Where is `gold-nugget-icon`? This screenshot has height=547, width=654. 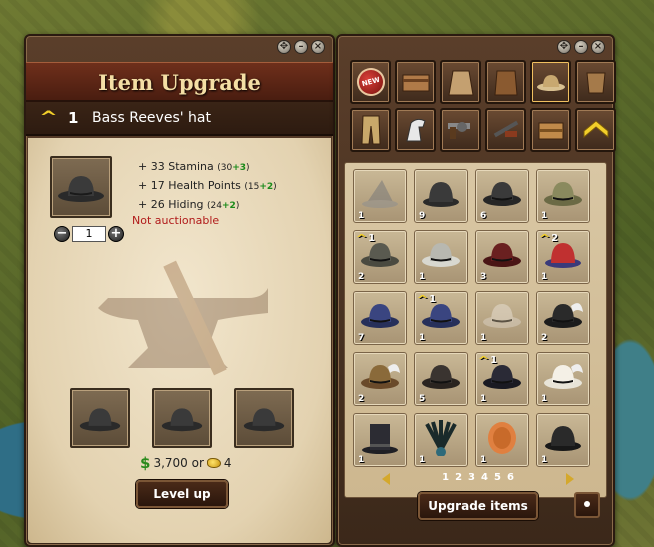 gold-nugget-icon is located at coordinates (213, 463).